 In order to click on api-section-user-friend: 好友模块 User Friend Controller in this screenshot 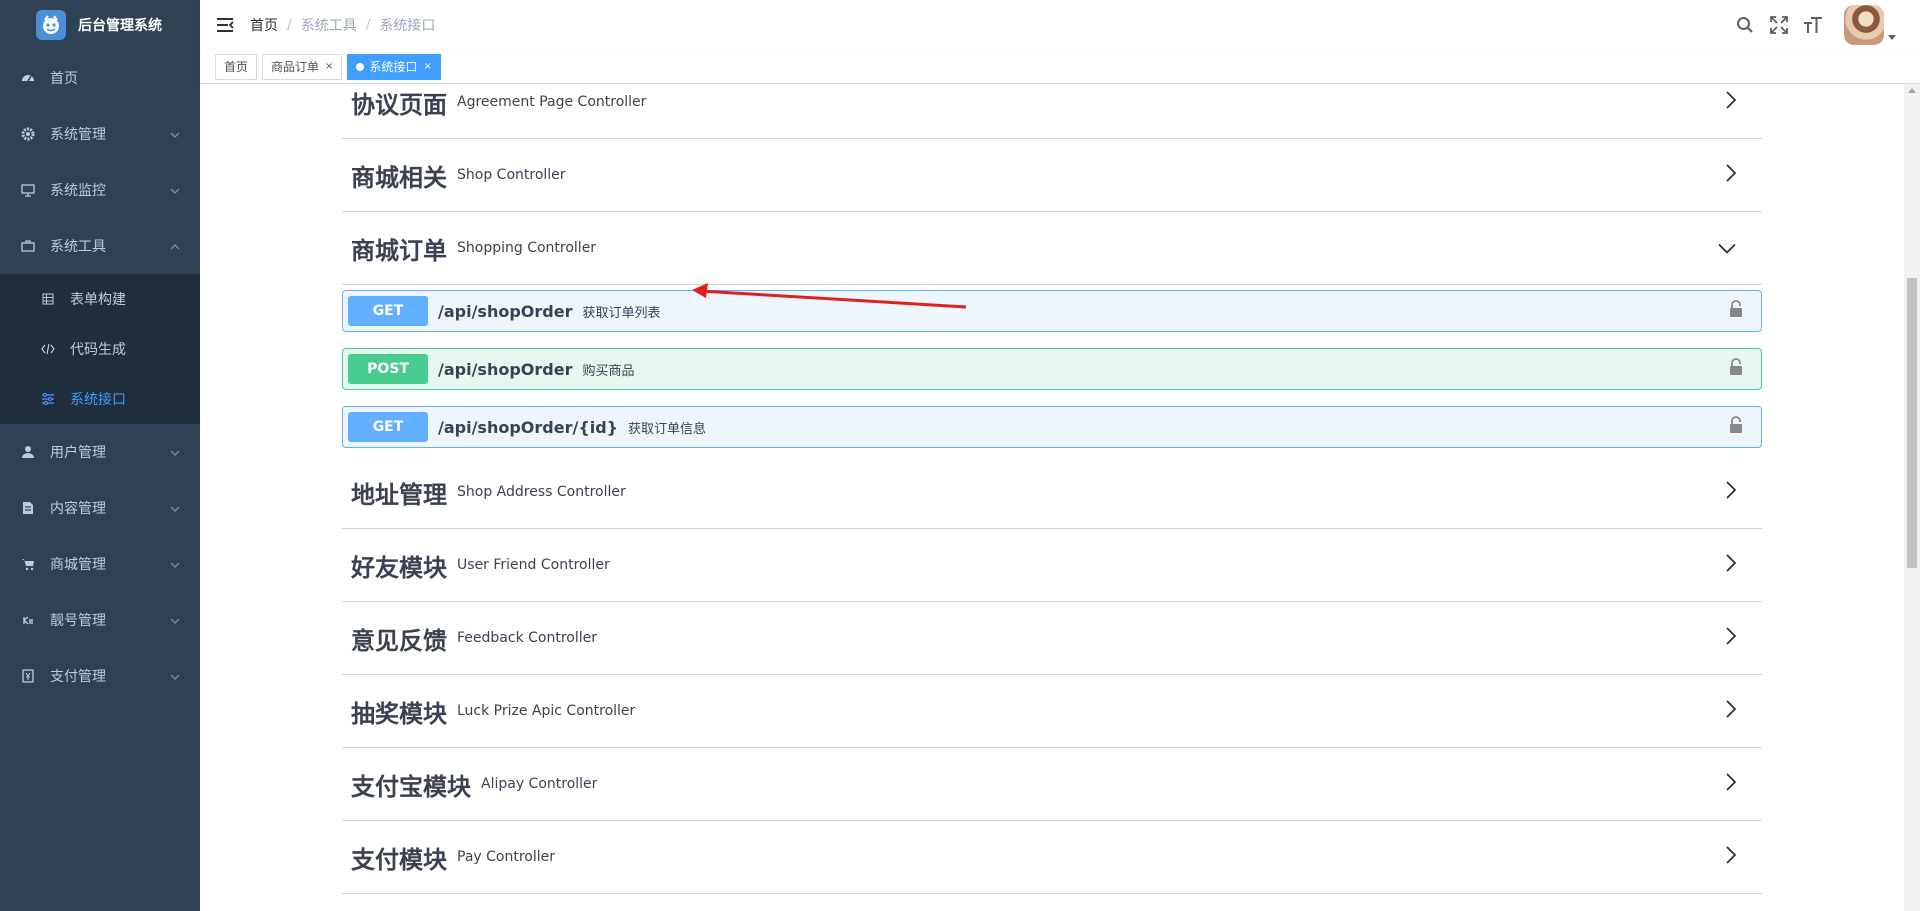, I will do `click(1052, 565)`.